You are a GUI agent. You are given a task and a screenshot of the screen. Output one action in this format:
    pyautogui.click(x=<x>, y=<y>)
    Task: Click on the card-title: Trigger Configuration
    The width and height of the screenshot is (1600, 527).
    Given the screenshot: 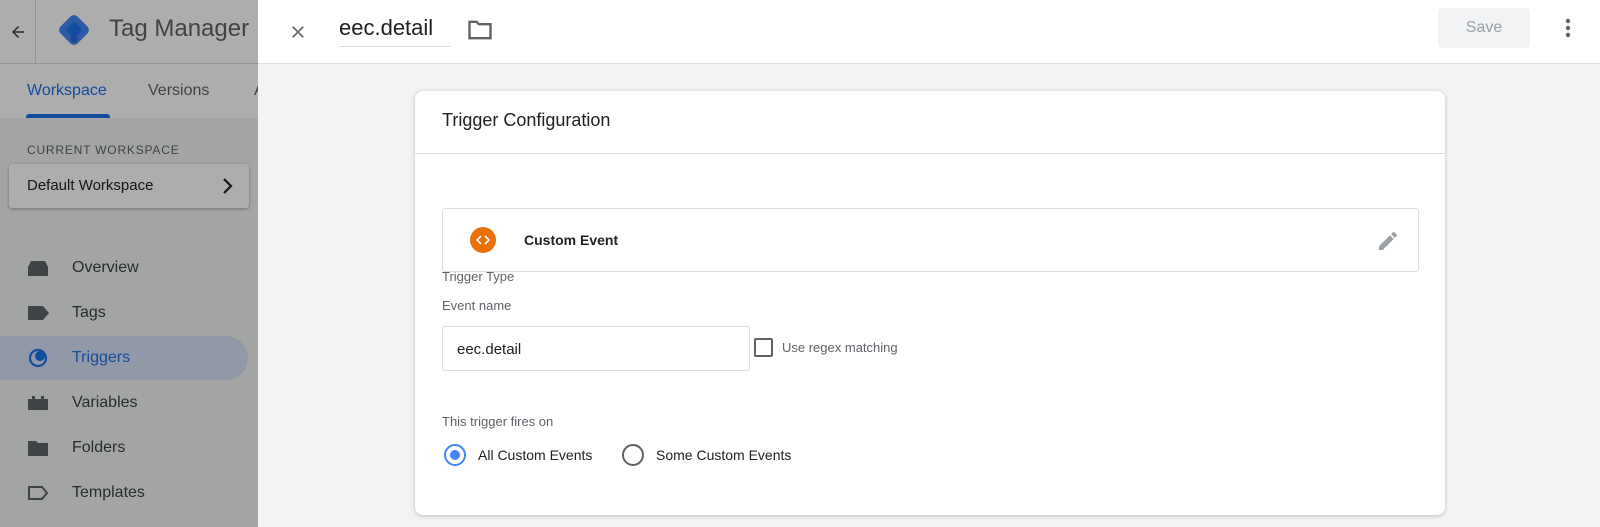 What is the action you would take?
    pyautogui.click(x=526, y=120)
    